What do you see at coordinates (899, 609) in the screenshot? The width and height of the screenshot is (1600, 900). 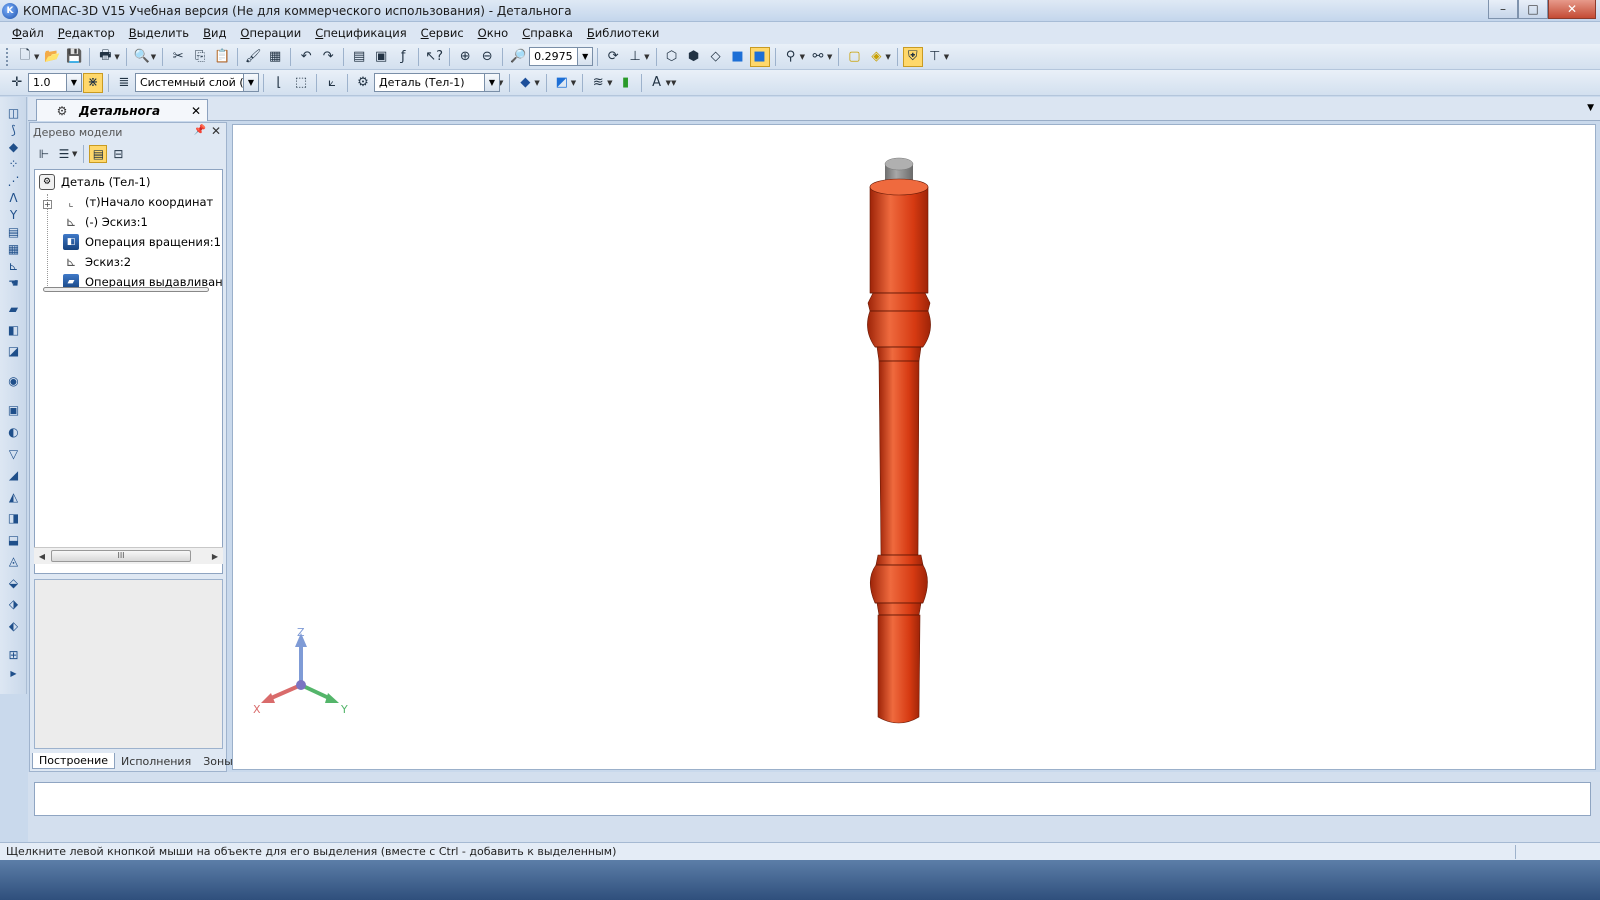 I see `lower-collar` at bounding box center [899, 609].